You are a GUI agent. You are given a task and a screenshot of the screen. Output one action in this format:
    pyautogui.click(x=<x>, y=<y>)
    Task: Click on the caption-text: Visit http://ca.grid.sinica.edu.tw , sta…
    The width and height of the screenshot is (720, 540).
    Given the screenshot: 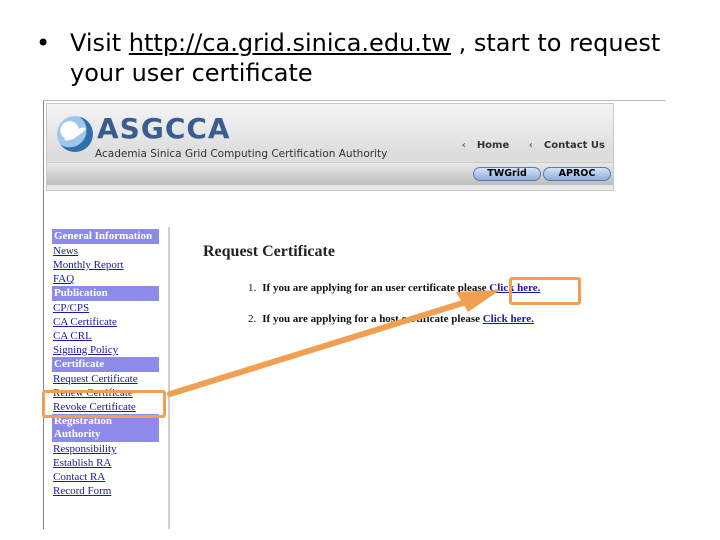 What is the action you would take?
    pyautogui.click(x=388, y=58)
    